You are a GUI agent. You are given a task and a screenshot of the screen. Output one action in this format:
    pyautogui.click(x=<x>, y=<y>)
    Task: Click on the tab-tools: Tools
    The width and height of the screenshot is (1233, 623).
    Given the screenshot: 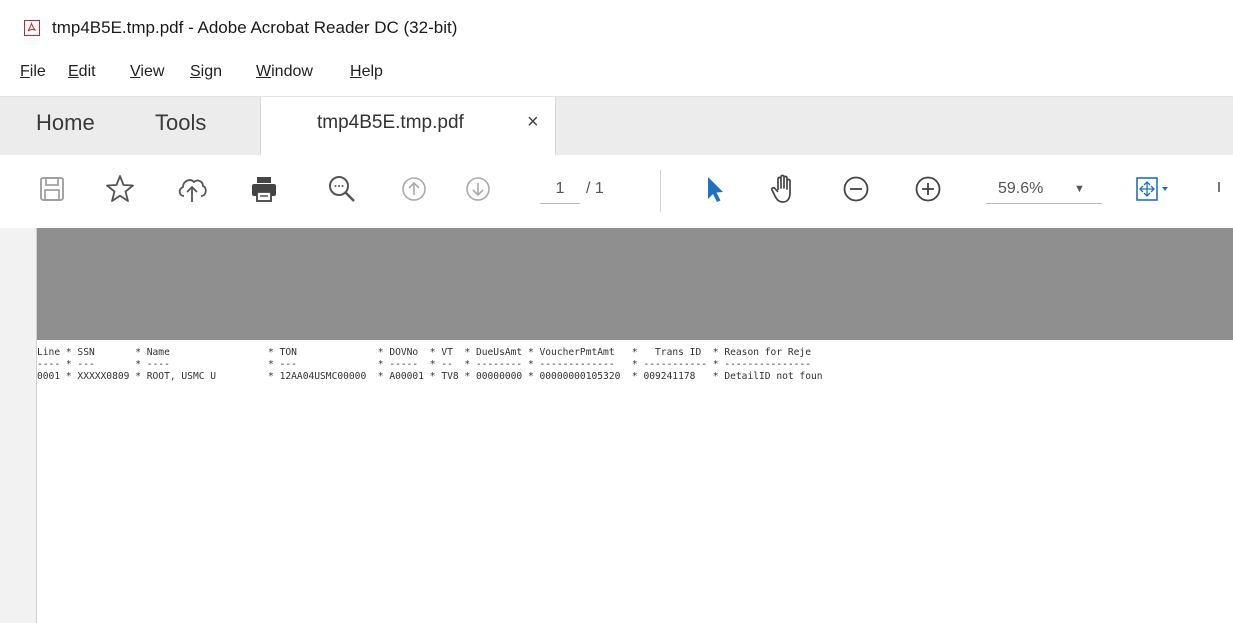 What is the action you would take?
    pyautogui.click(x=180, y=123)
    